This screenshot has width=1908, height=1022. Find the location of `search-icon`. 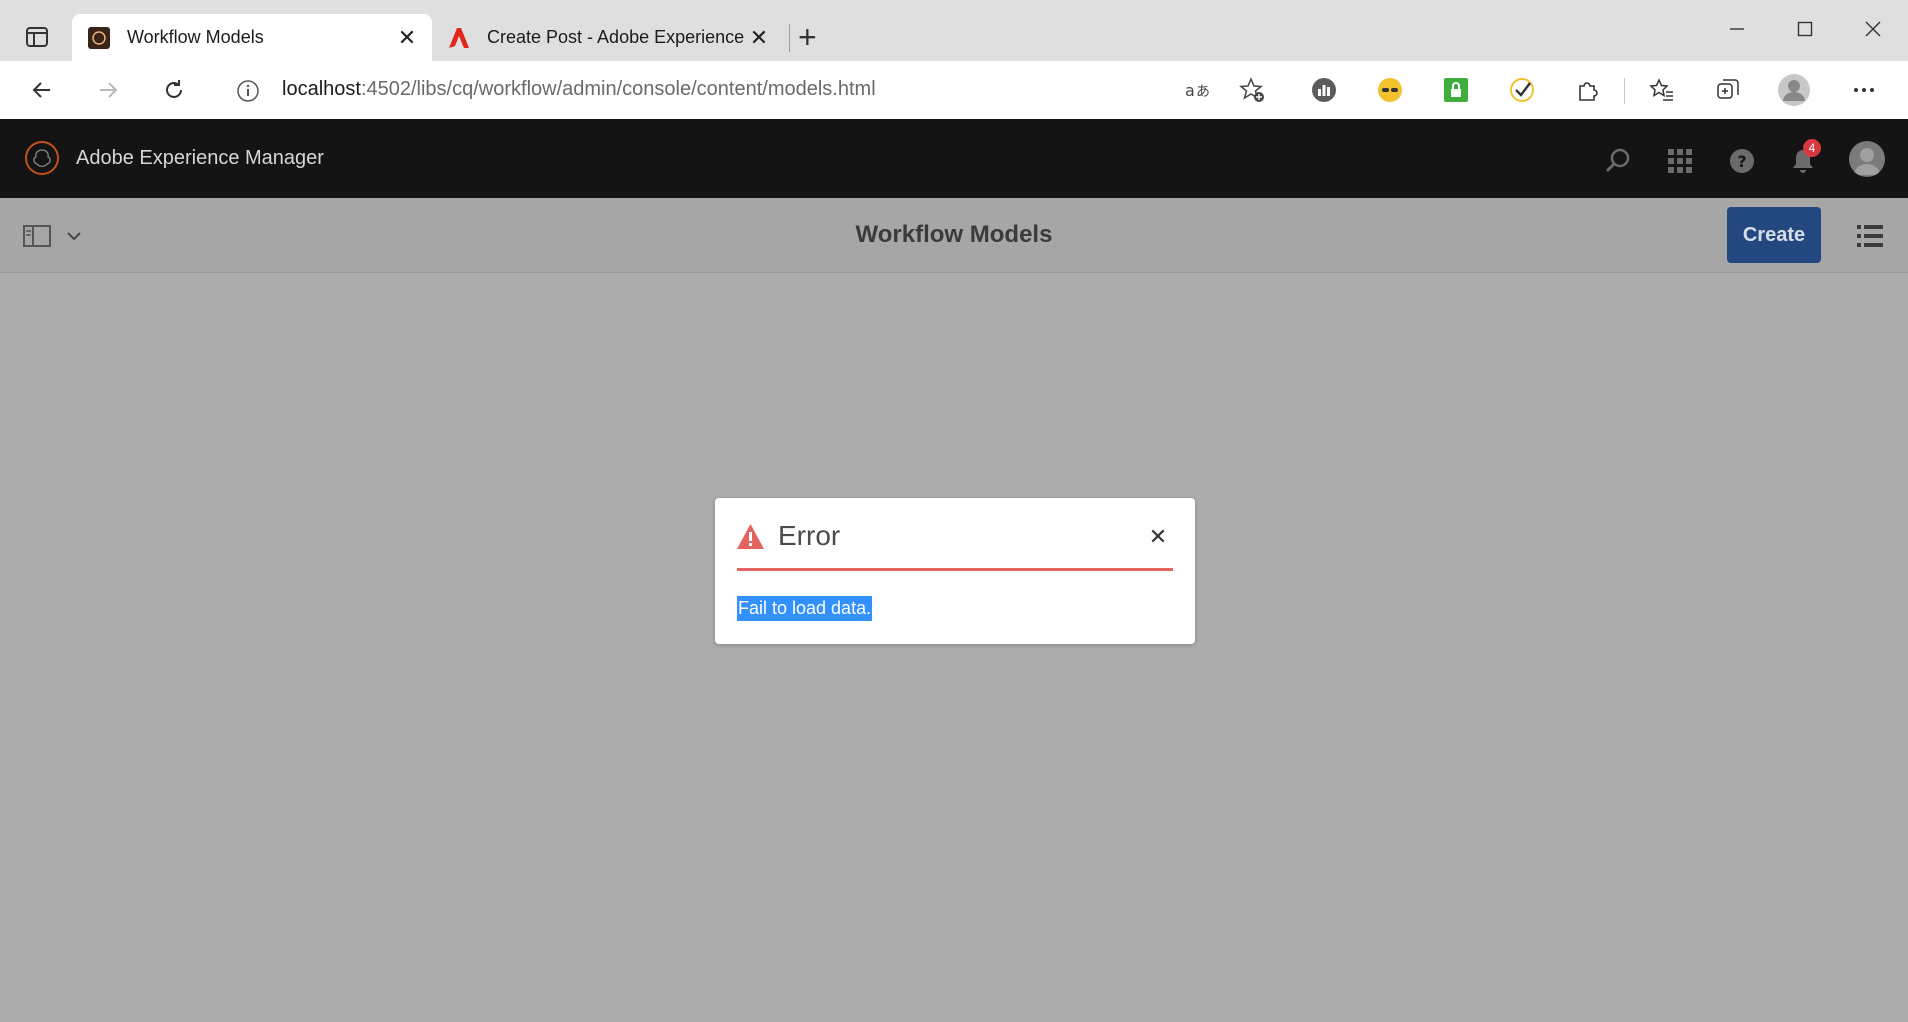

search-icon is located at coordinates (1618, 161).